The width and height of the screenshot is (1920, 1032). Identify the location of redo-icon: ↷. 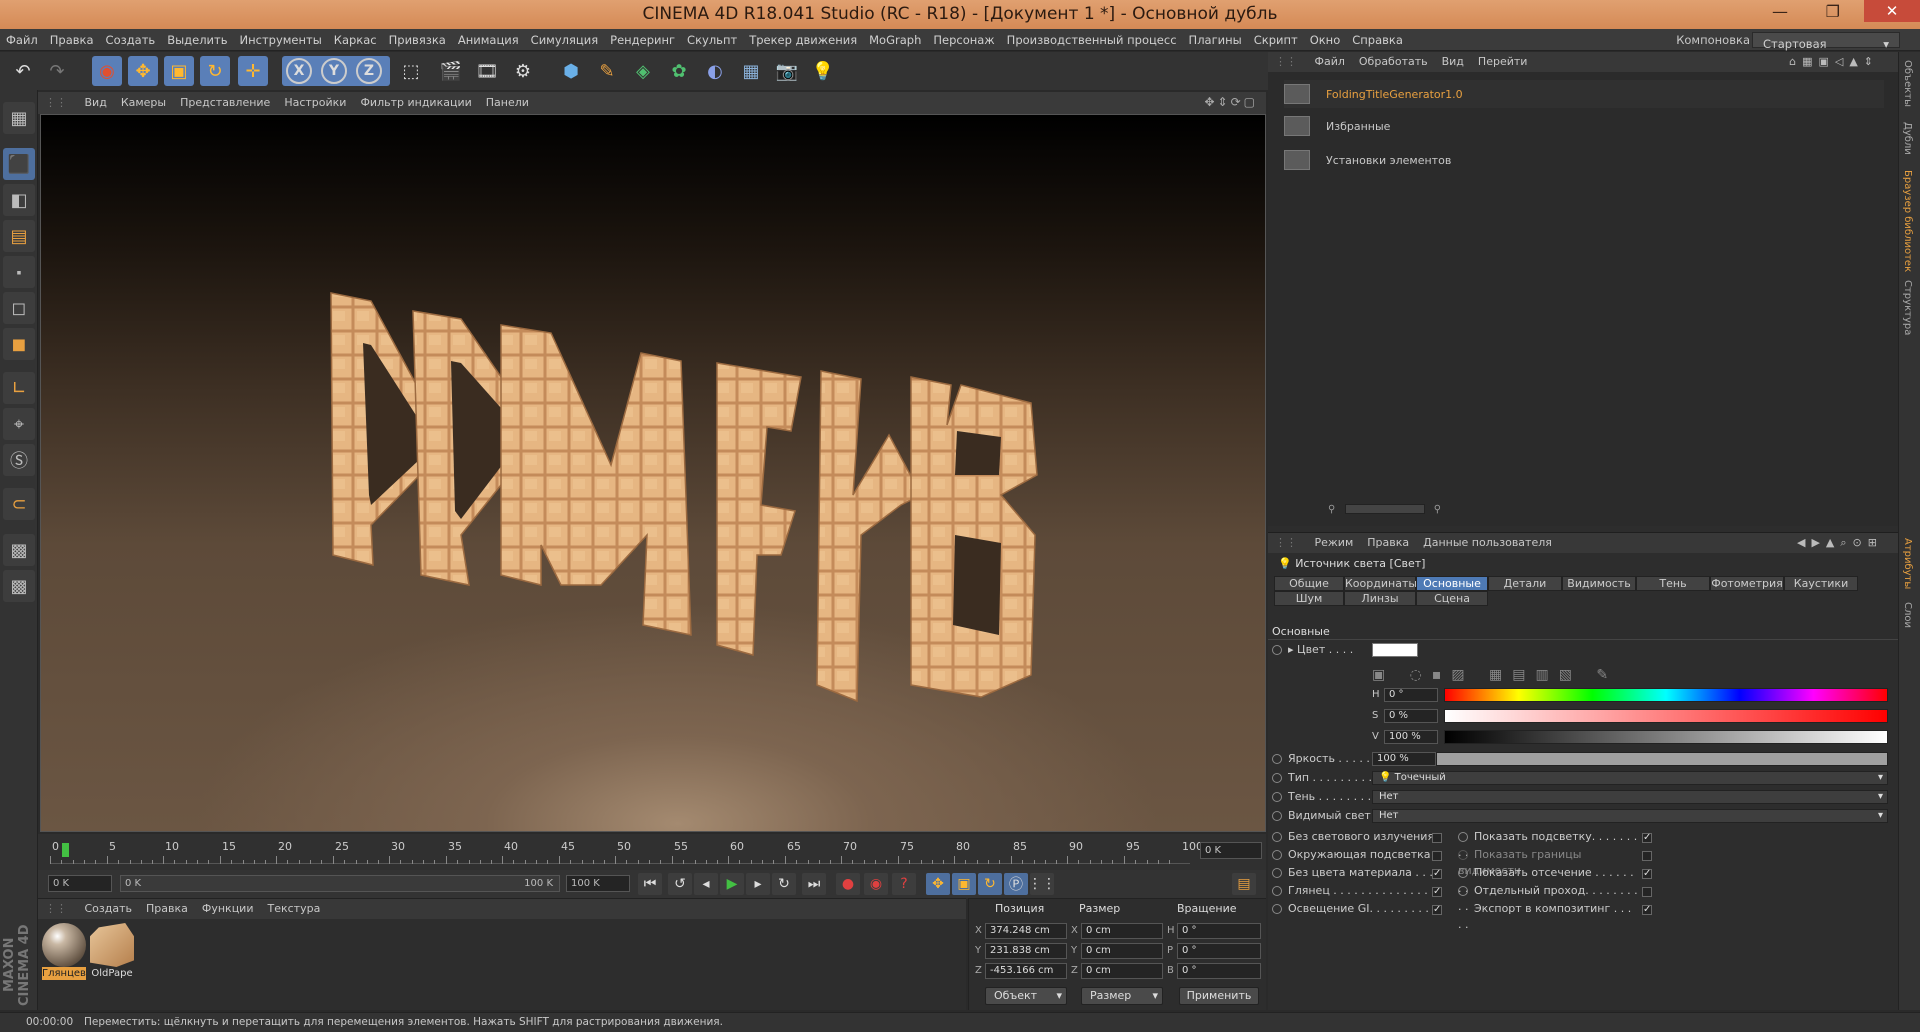
(57, 71).